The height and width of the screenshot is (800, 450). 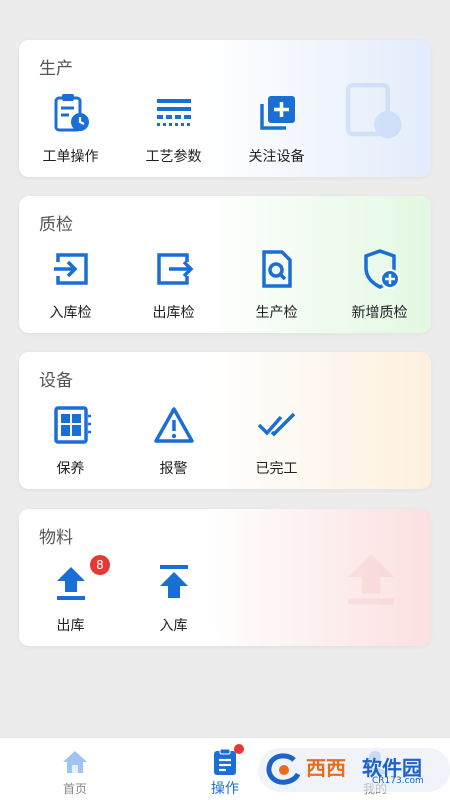 What do you see at coordinates (56, 225) in the screenshot?
I see `section-title: 质检` at bounding box center [56, 225].